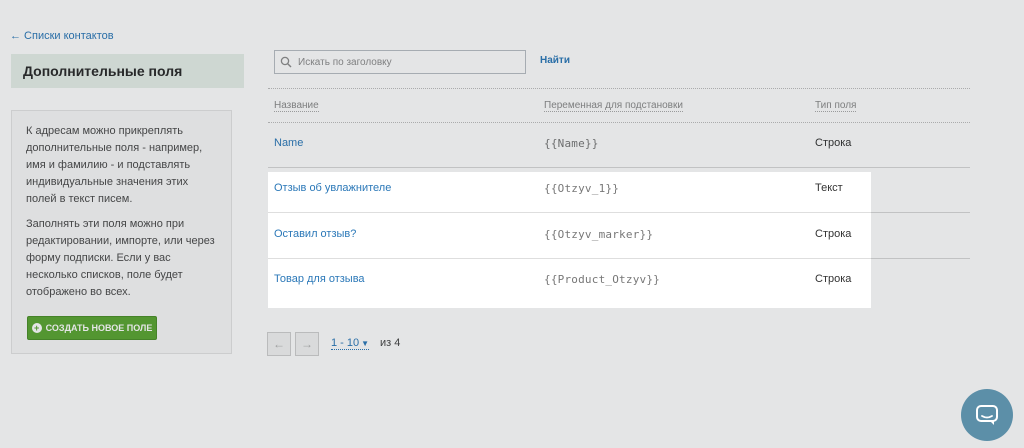 This screenshot has height=448, width=1024. I want to click on search-input, so click(408, 62).